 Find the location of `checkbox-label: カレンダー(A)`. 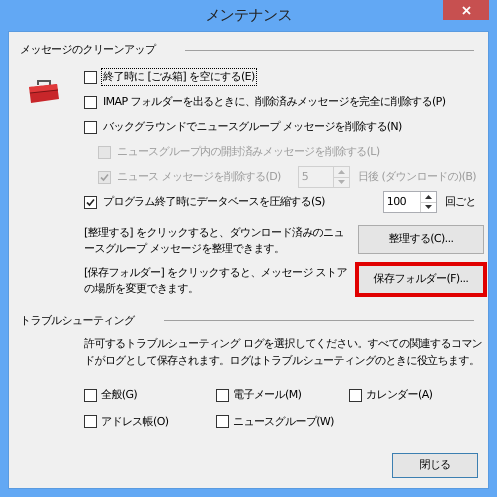

checkbox-label: カレンダー(A) is located at coordinates (399, 395).